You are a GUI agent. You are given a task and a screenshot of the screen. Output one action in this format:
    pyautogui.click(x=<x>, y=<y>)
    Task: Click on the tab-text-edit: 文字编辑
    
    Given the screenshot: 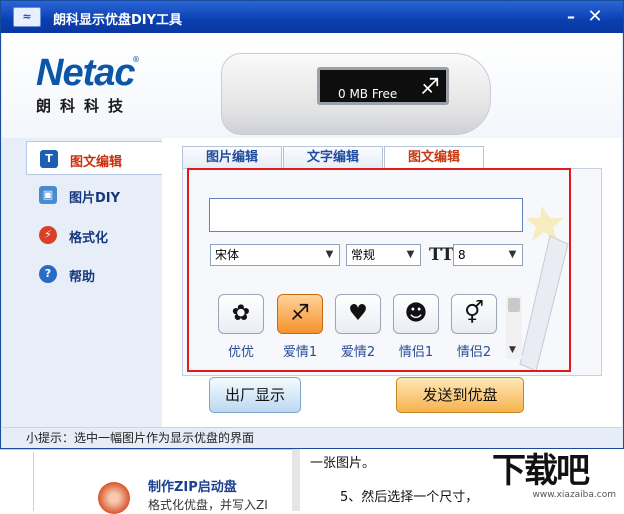 What is the action you would take?
    pyautogui.click(x=333, y=157)
    